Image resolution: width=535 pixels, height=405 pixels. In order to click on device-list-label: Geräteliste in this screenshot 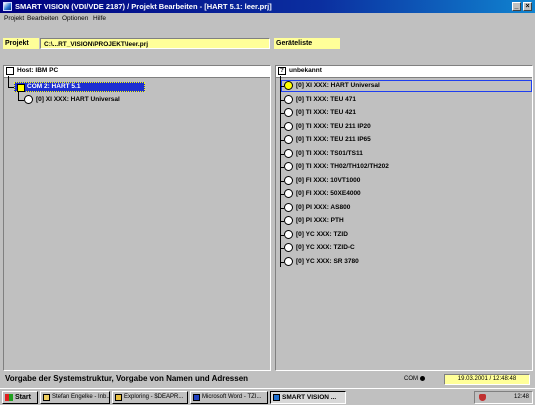, I will do `click(307, 43)`.